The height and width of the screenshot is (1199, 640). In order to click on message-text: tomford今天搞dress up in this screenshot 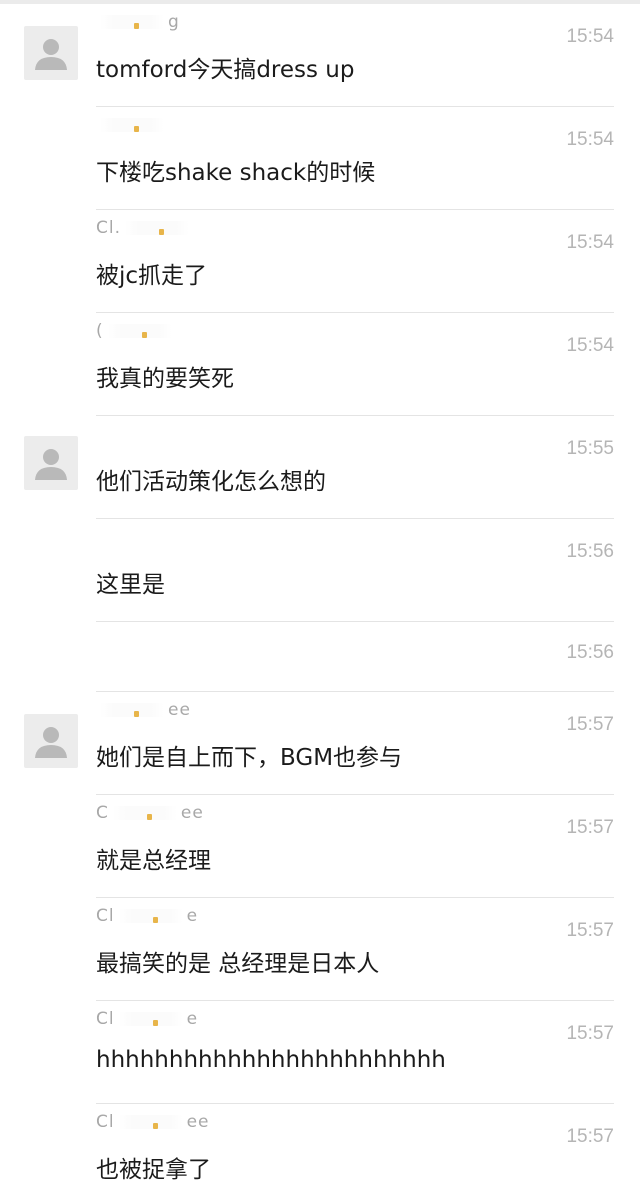, I will do `click(225, 70)`.